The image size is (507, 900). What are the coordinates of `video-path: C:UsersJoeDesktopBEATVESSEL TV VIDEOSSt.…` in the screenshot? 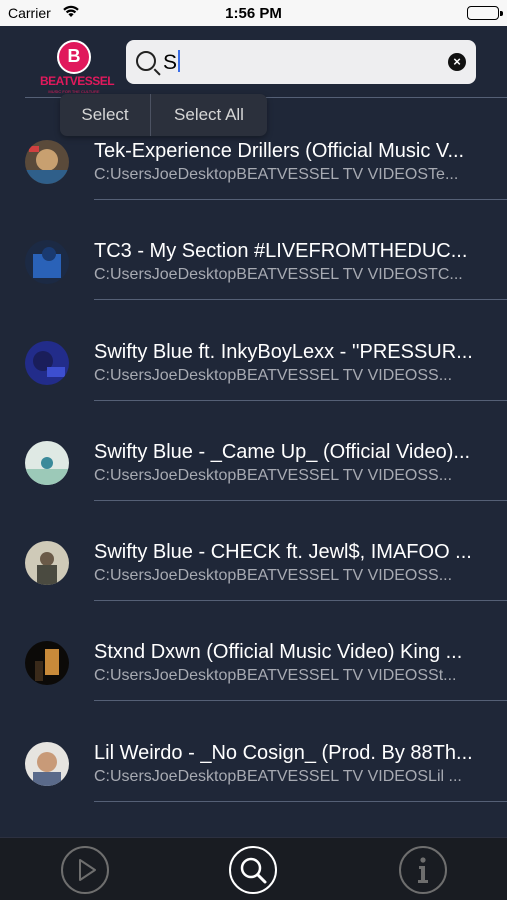 It's located at (275, 676).